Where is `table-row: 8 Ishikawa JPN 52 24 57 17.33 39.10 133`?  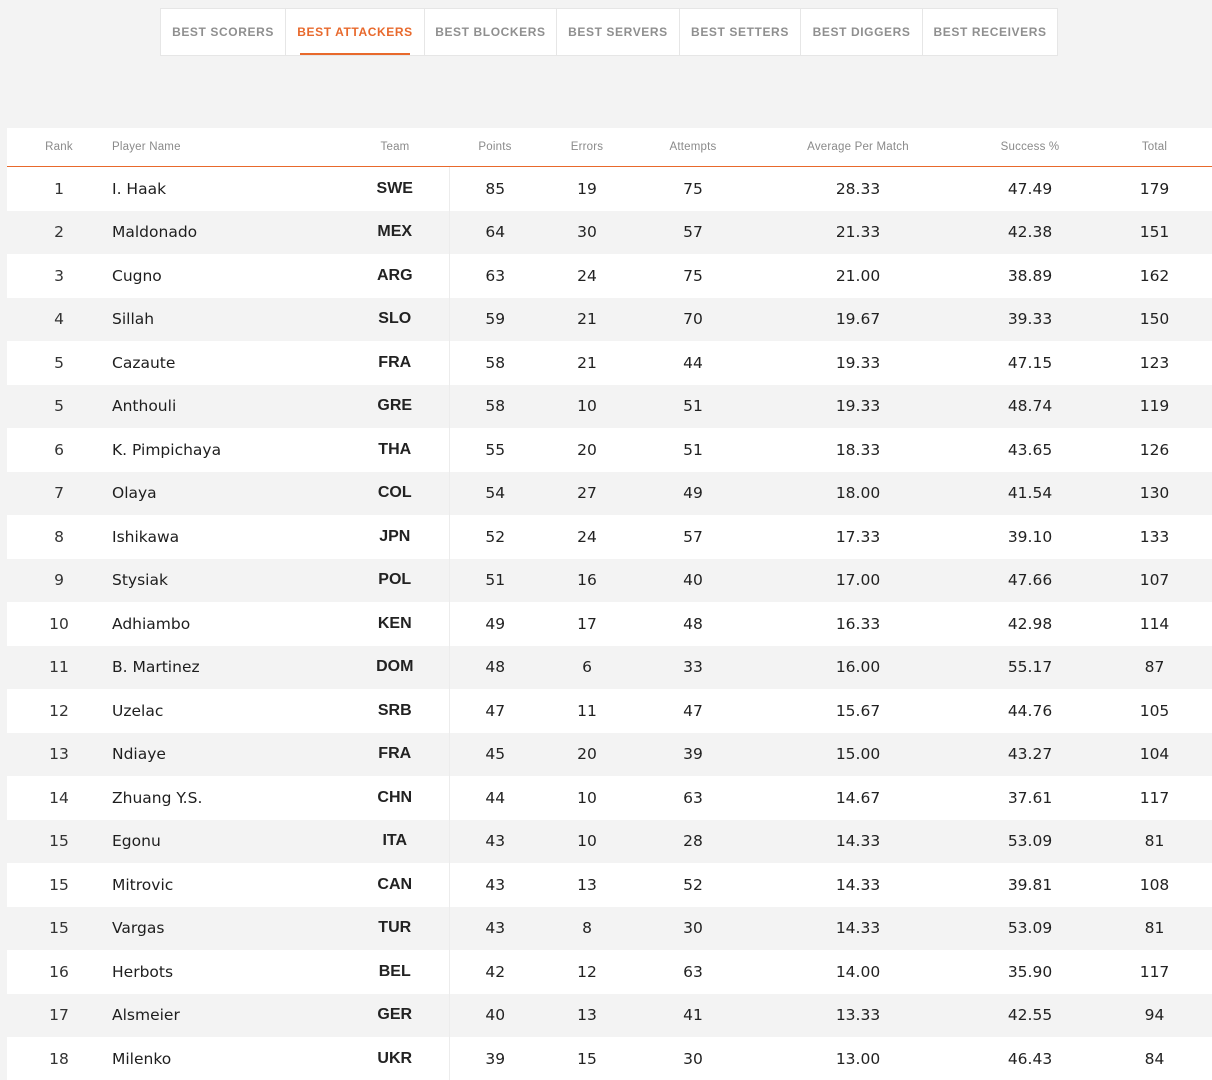
table-row: 8 Ishikawa JPN 52 24 57 17.33 39.10 133 is located at coordinates (609, 537).